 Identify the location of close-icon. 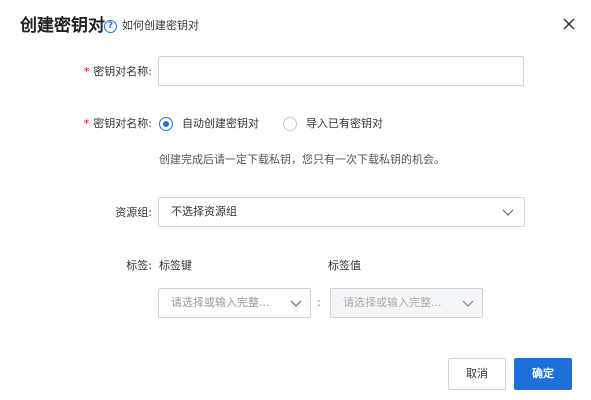
(569, 24).